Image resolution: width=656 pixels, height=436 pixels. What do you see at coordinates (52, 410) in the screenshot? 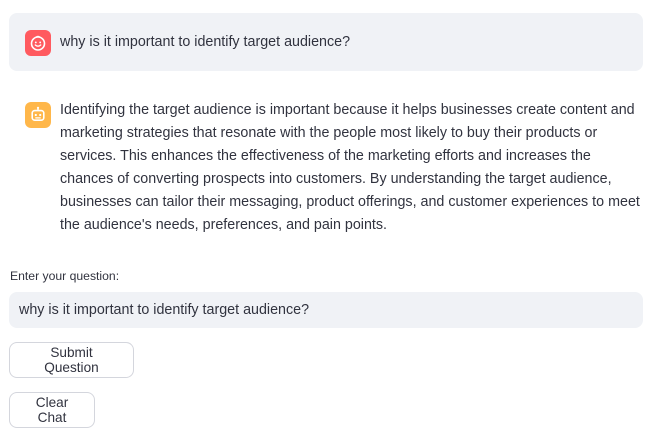
I see `clear-chat-button: Clear Chat` at bounding box center [52, 410].